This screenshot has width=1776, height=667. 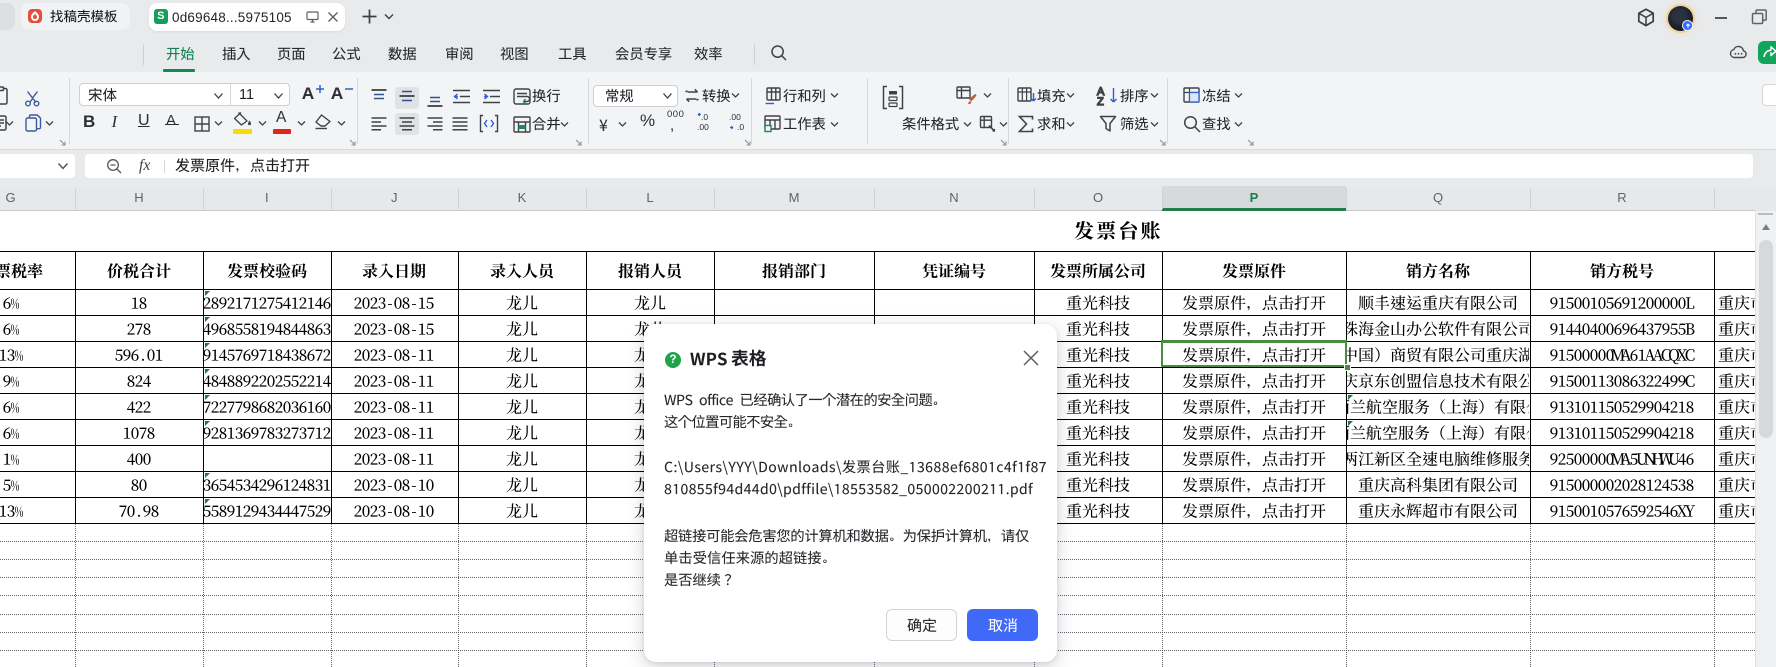 I want to click on svg-text: Z, so click(x=1100, y=102).